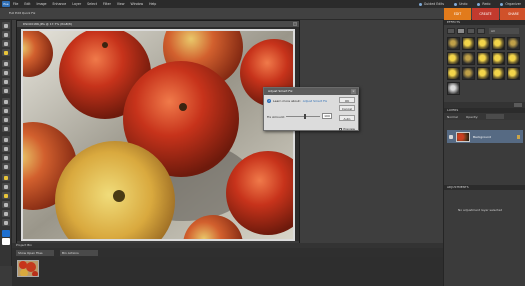 The height and width of the screenshot is (286, 525). What do you see at coordinates (6, 25) in the screenshot?
I see `move-tool-icon` at bounding box center [6, 25].